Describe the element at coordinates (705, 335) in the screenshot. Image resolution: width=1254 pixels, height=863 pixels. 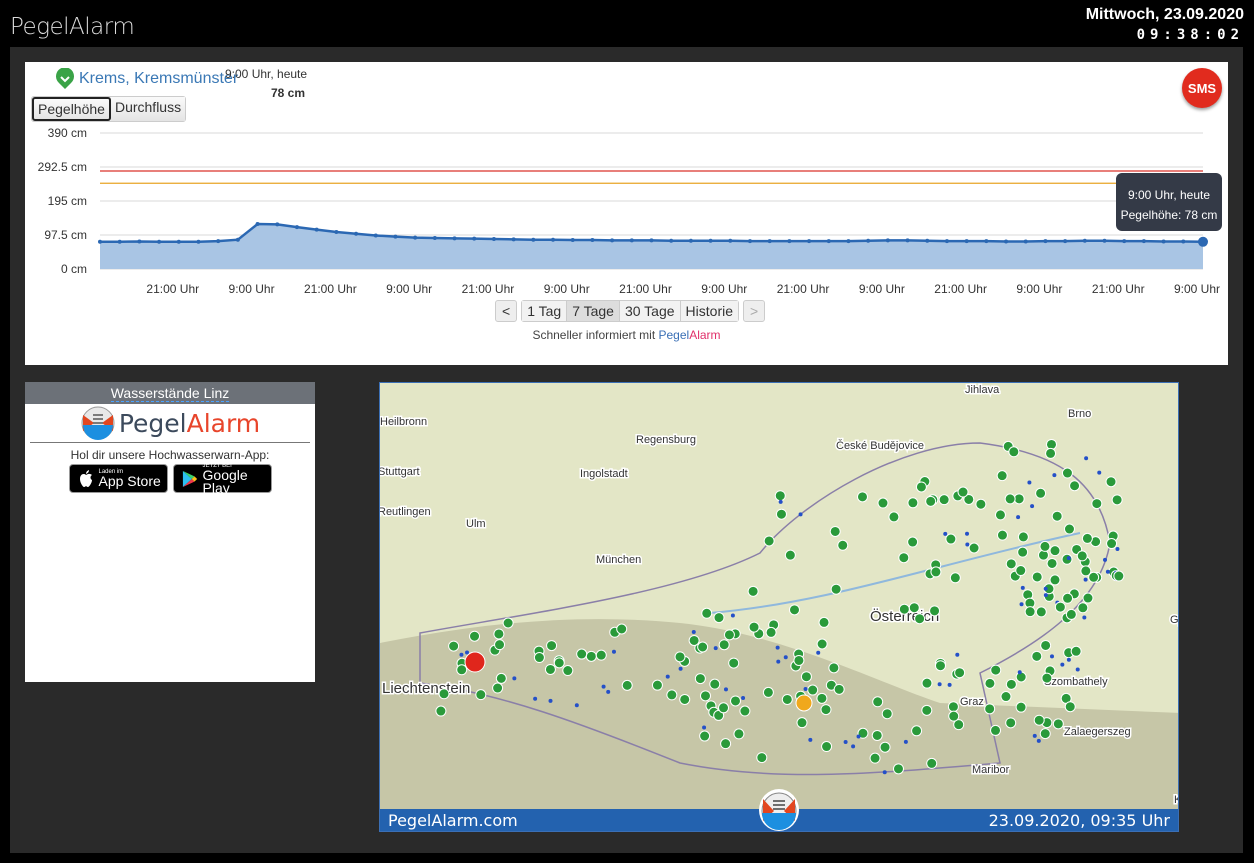
I see `promo-brand-2: Alarm` at that location.